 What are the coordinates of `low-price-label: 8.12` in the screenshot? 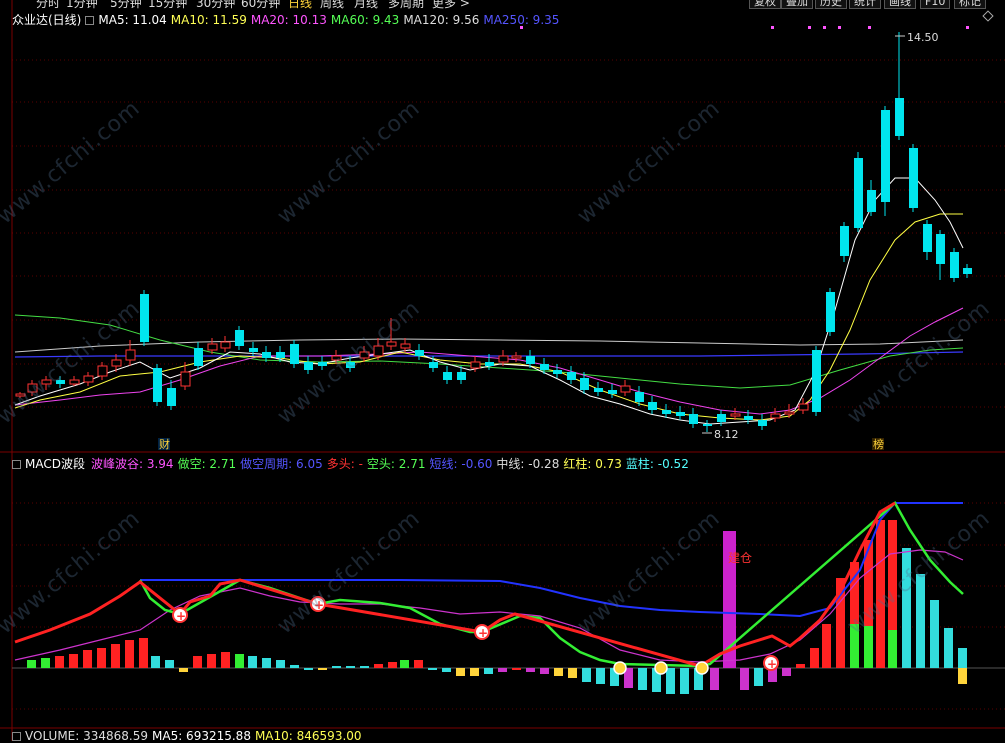 It's located at (726, 434).